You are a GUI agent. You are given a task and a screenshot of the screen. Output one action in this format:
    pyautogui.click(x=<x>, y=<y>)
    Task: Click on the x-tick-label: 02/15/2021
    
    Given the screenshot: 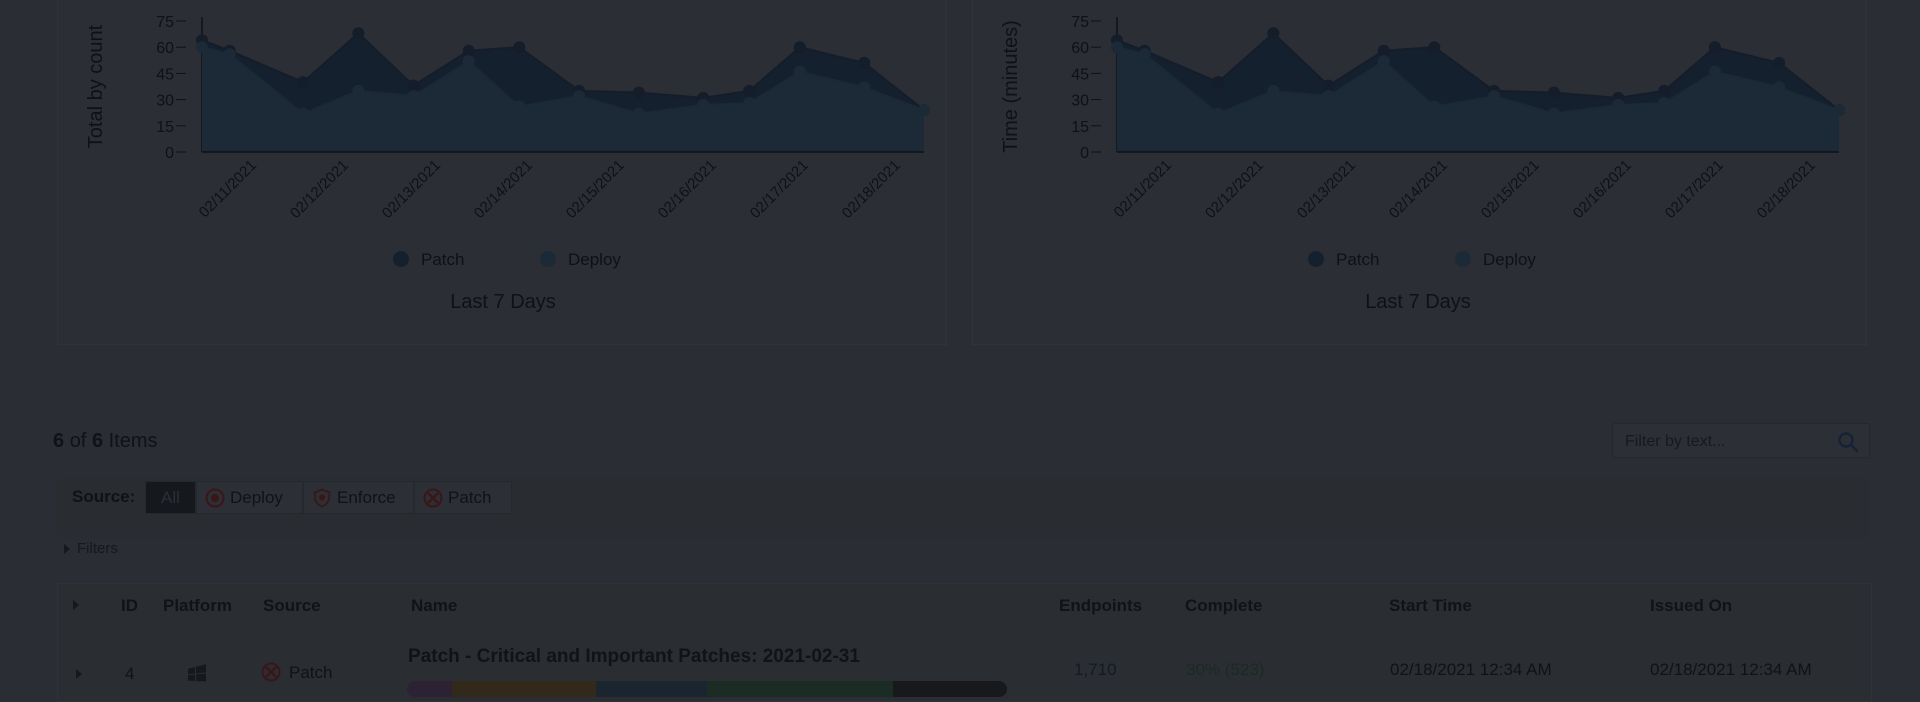 What is the action you would take?
    pyautogui.click(x=1510, y=189)
    